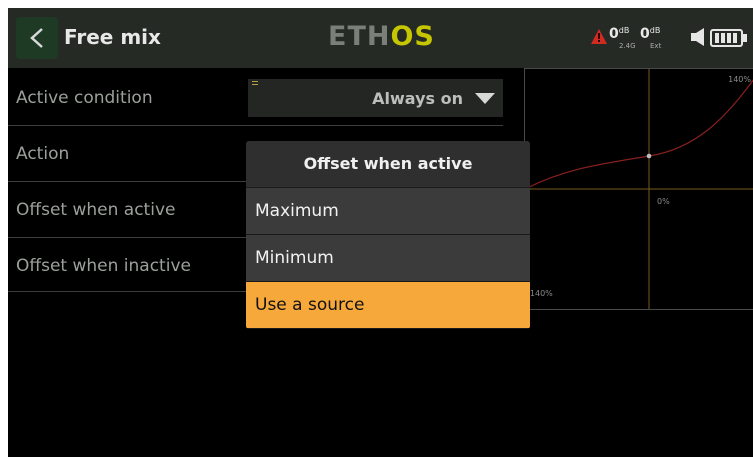 This screenshot has height=457, width=753. I want to click on row-label-action: Action, so click(43, 154).